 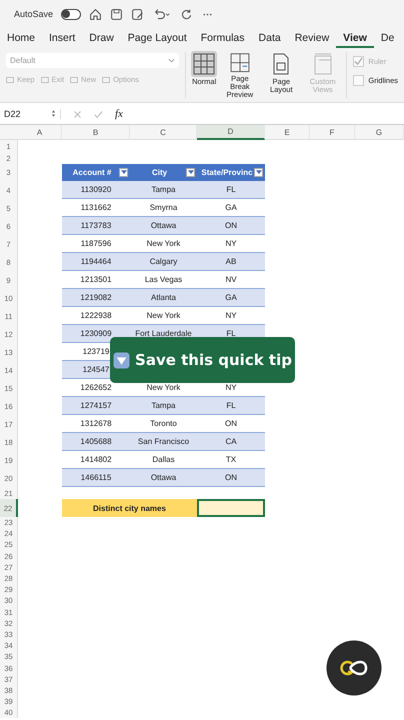 I want to click on ribbon-tab: De, so click(x=388, y=38).